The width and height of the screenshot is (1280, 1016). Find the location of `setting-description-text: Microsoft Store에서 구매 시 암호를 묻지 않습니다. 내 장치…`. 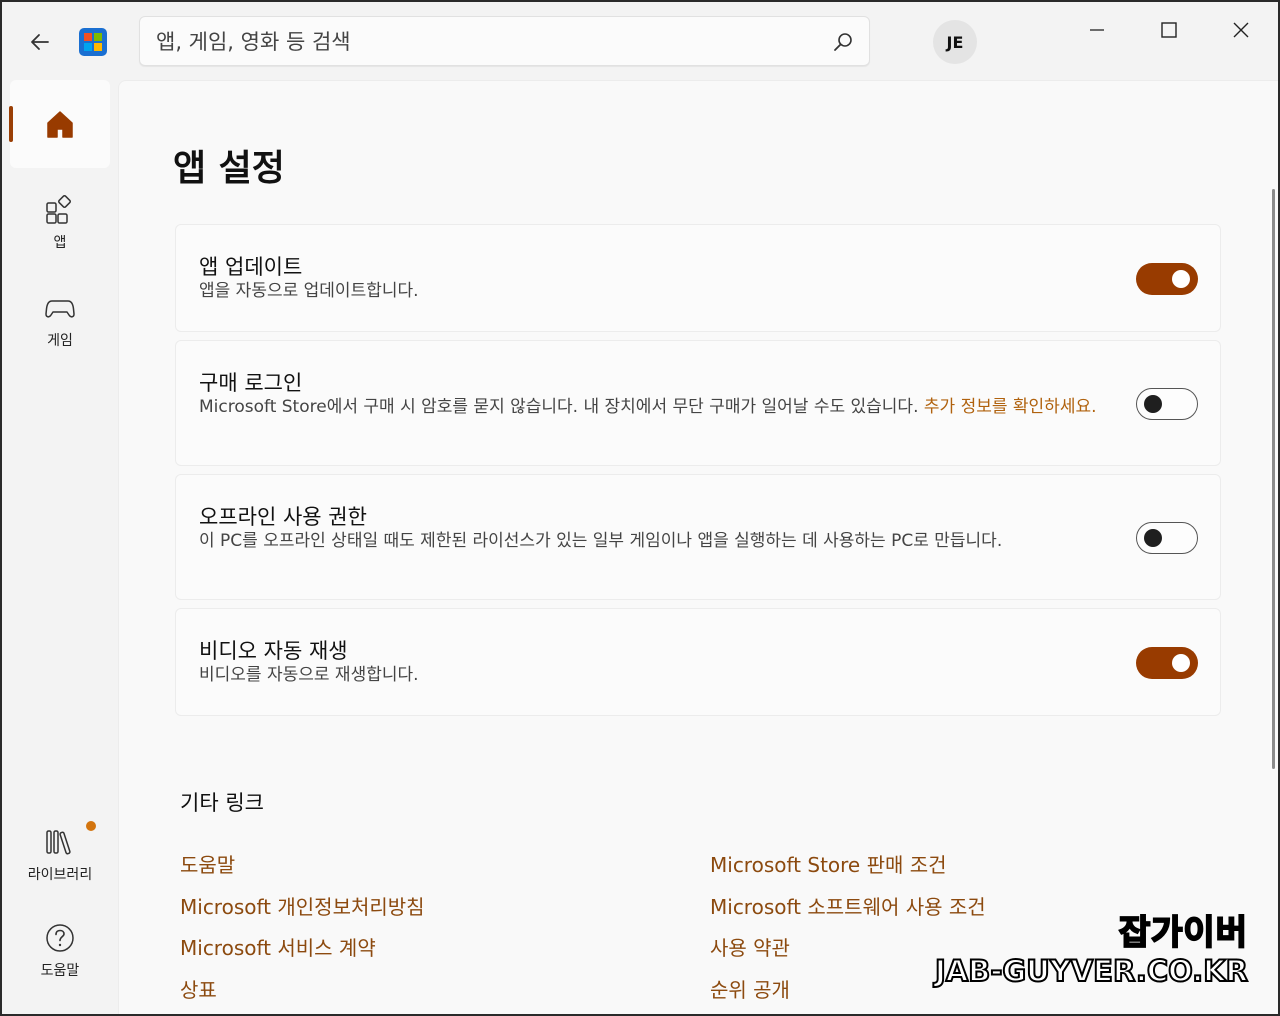

setting-description-text: Microsoft Store에서 구매 시 암호를 묻지 않습니다. 내 장치… is located at coordinates (561, 407).